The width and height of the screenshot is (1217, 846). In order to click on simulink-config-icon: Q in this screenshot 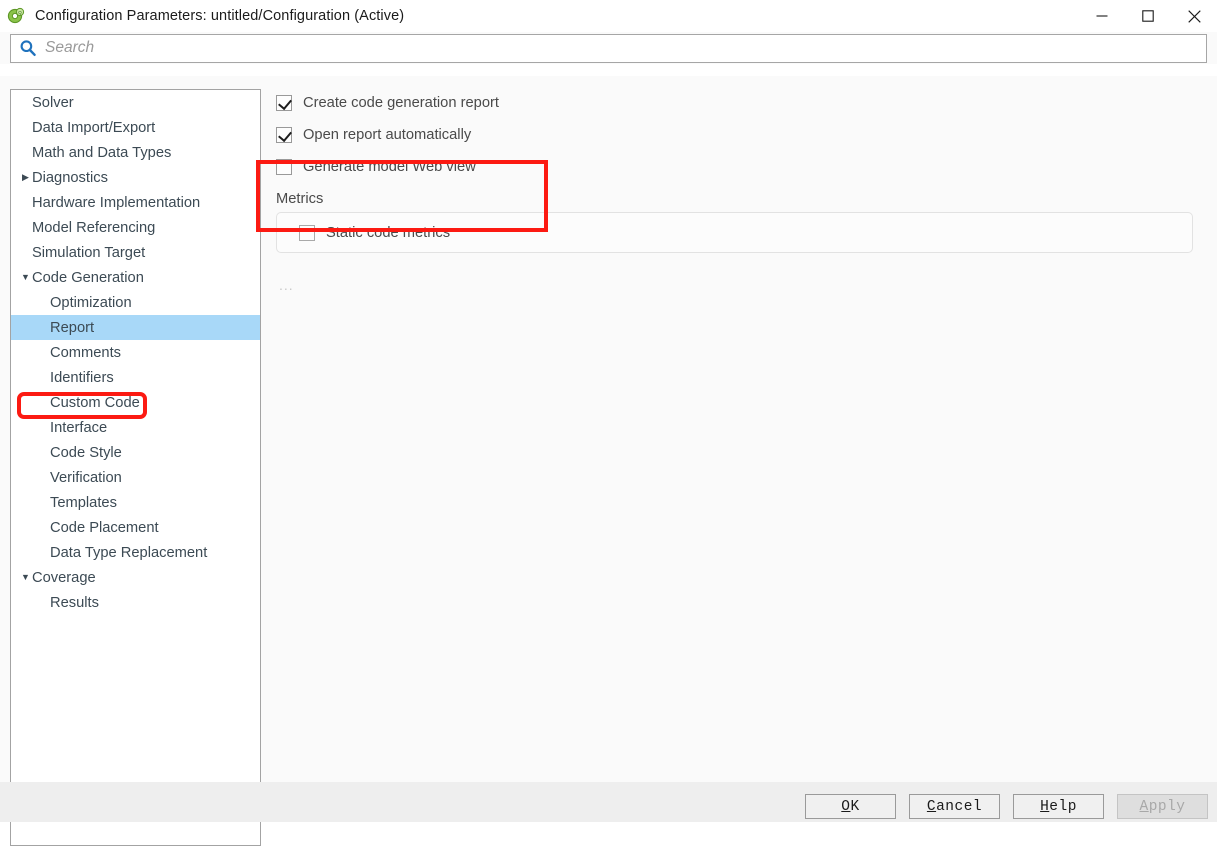, I will do `click(16, 16)`.